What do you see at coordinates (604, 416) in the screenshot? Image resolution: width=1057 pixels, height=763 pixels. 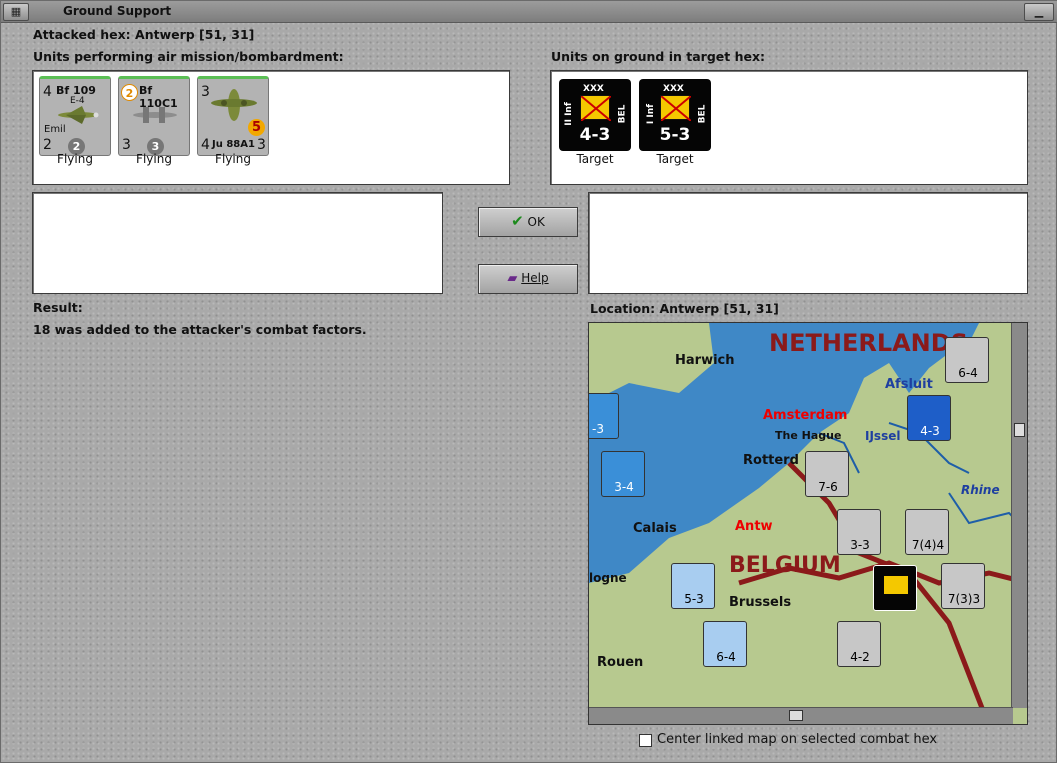 I see `map-unit: -3` at bounding box center [604, 416].